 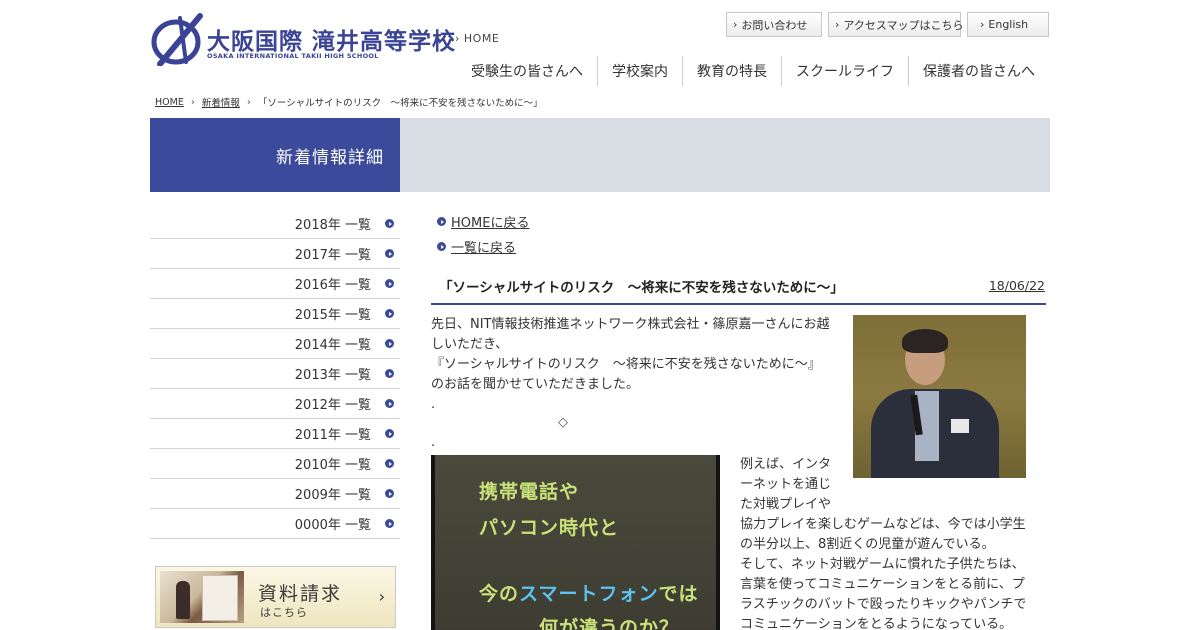 What do you see at coordinates (527, 71) in the screenshot?
I see `nav-applicants: 受験生の皆さんへ` at bounding box center [527, 71].